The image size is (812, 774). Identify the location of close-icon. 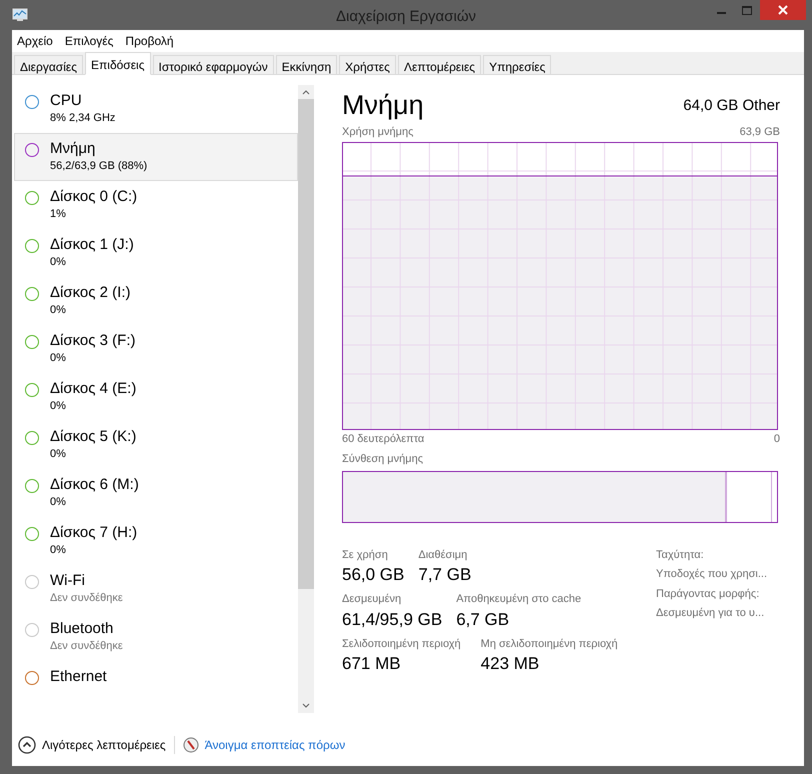
(783, 10).